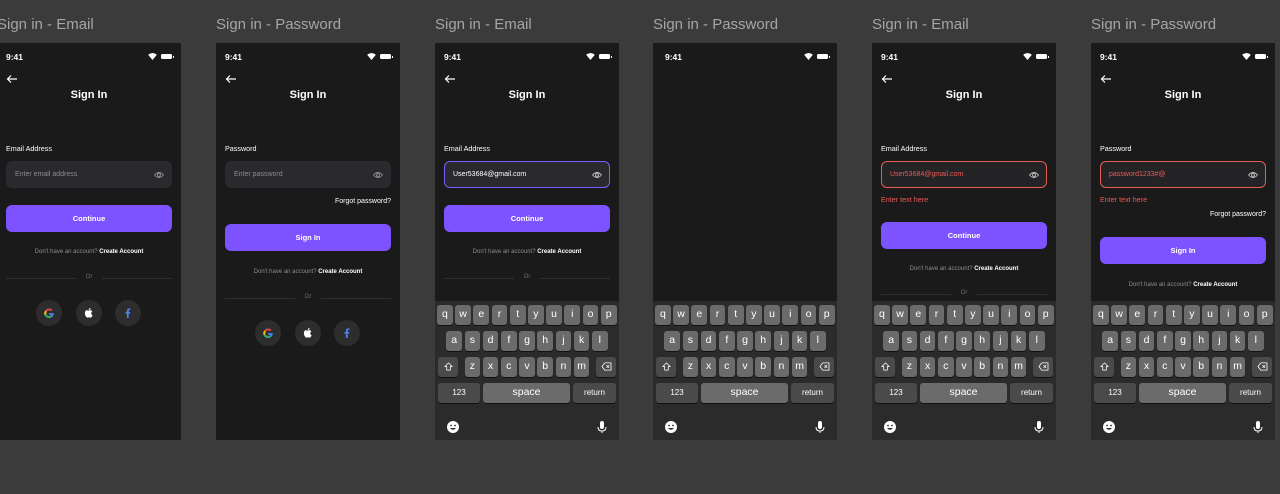 The height and width of the screenshot is (494, 1280). What do you see at coordinates (128, 313) in the screenshot?
I see `facebook-button` at bounding box center [128, 313].